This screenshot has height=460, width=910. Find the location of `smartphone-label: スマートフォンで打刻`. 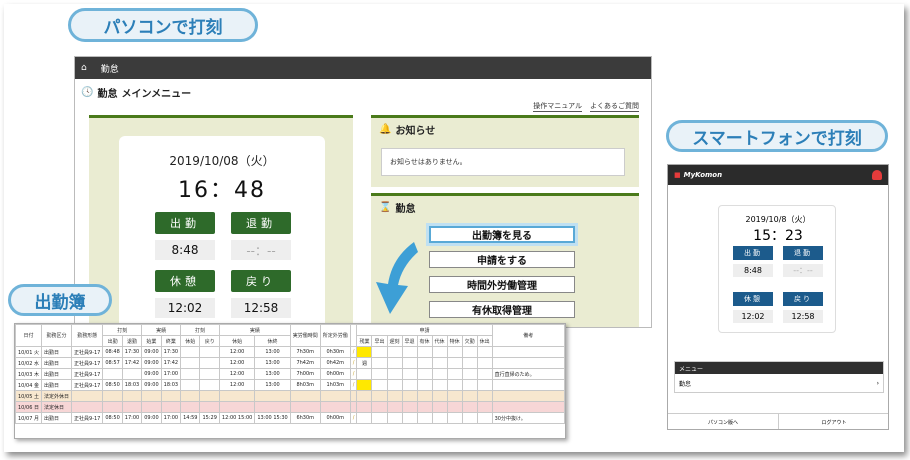

smartphone-label: スマートフォンで打刻 is located at coordinates (777, 136).